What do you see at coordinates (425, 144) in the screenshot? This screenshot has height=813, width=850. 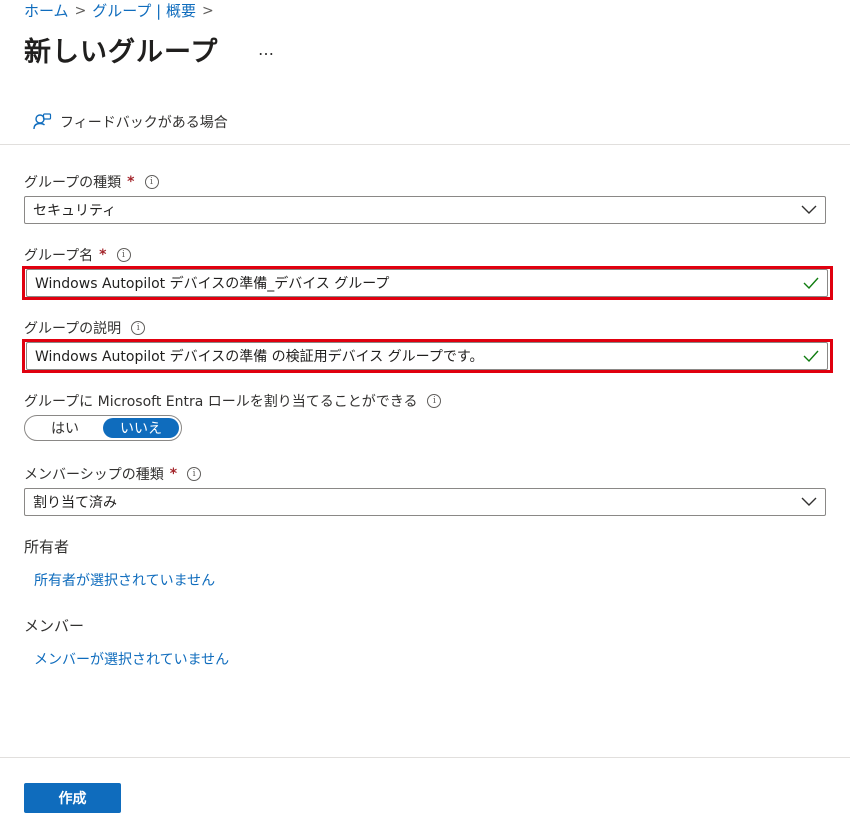 I see `header-divider` at bounding box center [425, 144].